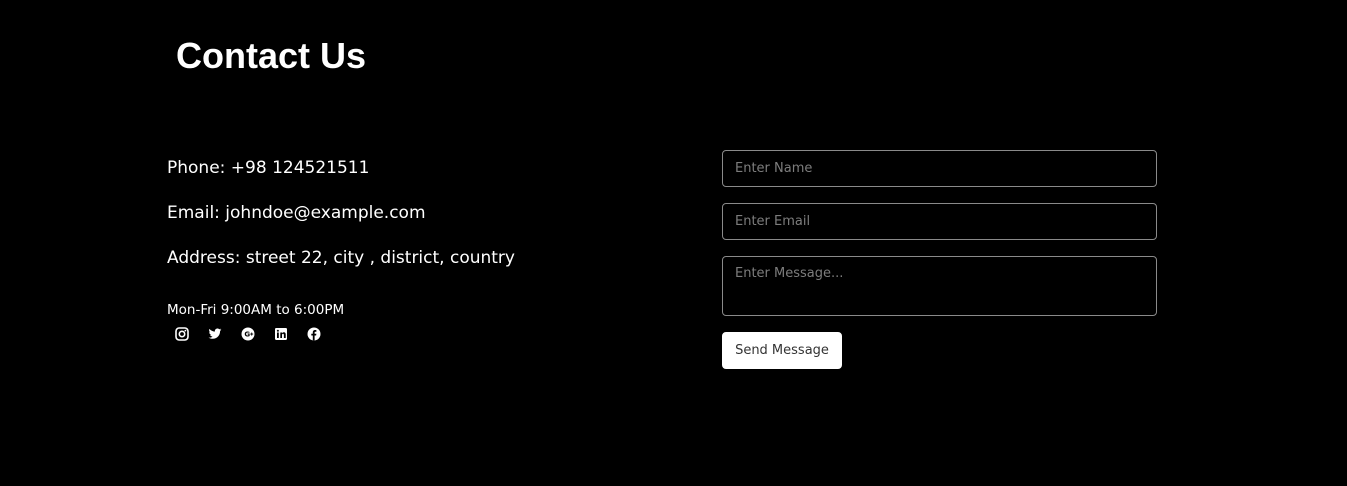 This screenshot has width=1347, height=486. What do you see at coordinates (782, 350) in the screenshot?
I see `send-message-button: Send Message` at bounding box center [782, 350].